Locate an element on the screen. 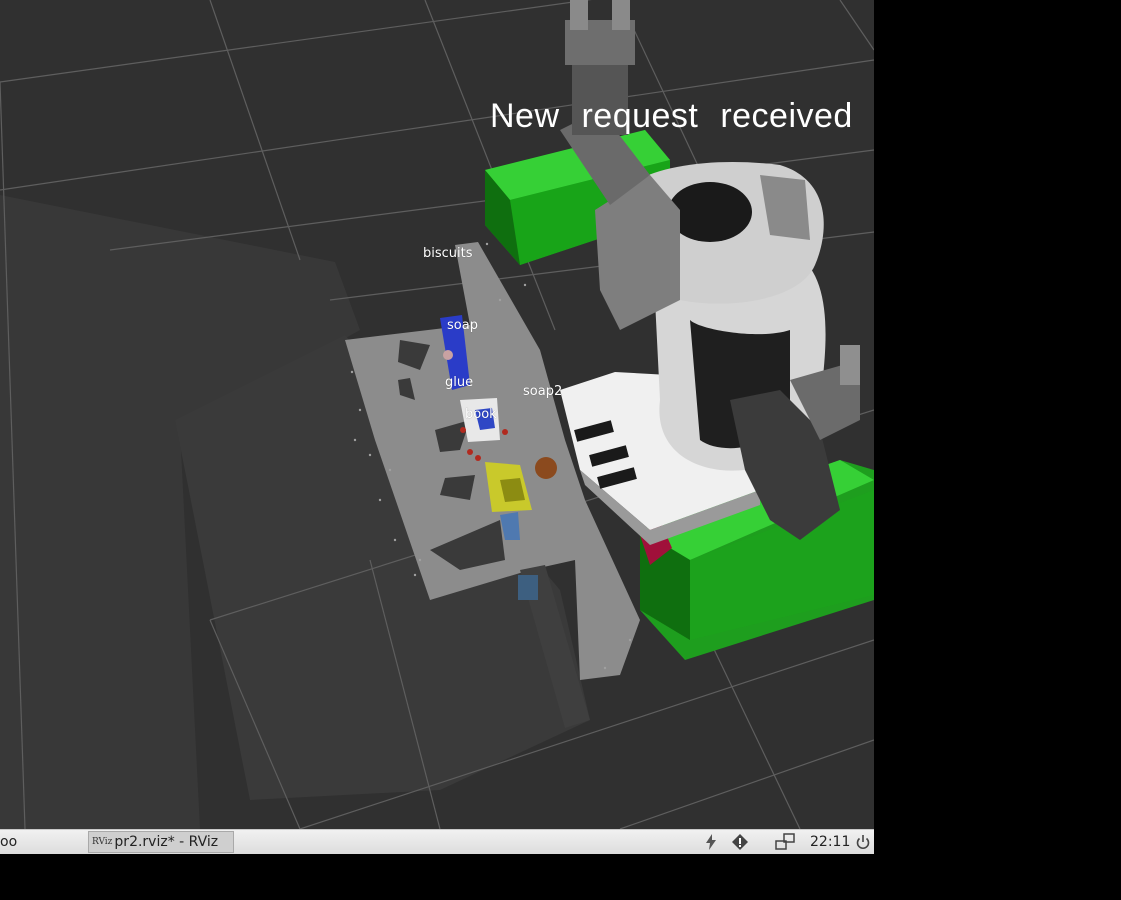 This screenshot has height=900, width=1121. taskbar-window-rviz: RViz pr2.rviz* - RViz is located at coordinates (161, 842).